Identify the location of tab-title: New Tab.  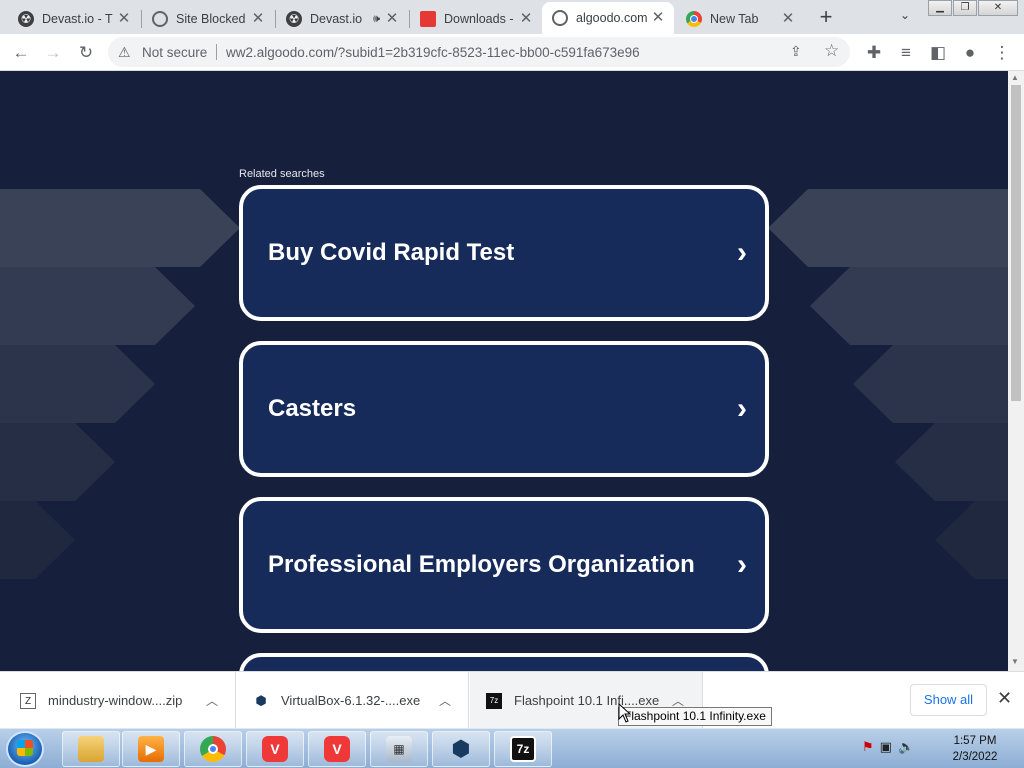
(734, 19).